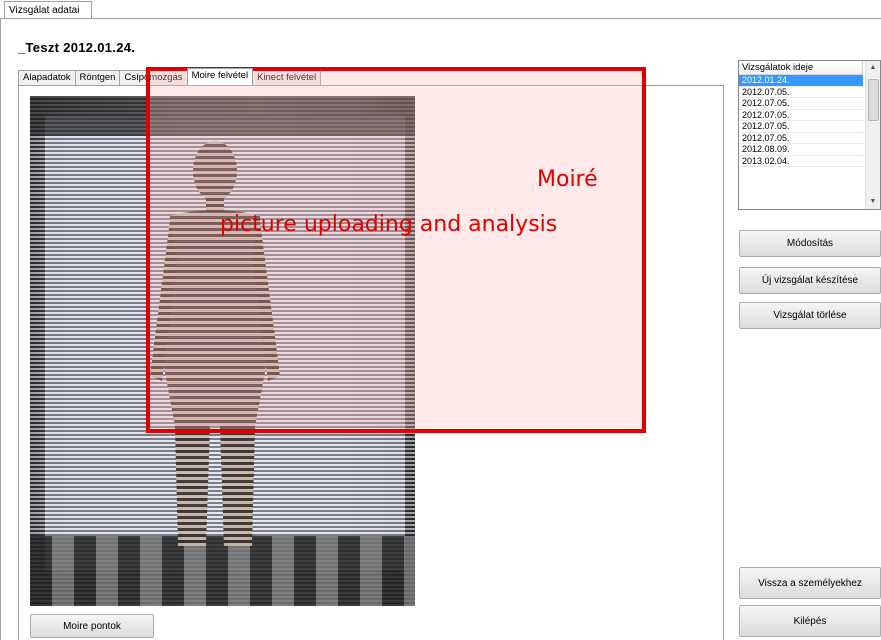 The image size is (881, 640). Describe the element at coordinates (77, 47) in the screenshot. I see `page-title: _Teszt 2012.01.24.` at that location.